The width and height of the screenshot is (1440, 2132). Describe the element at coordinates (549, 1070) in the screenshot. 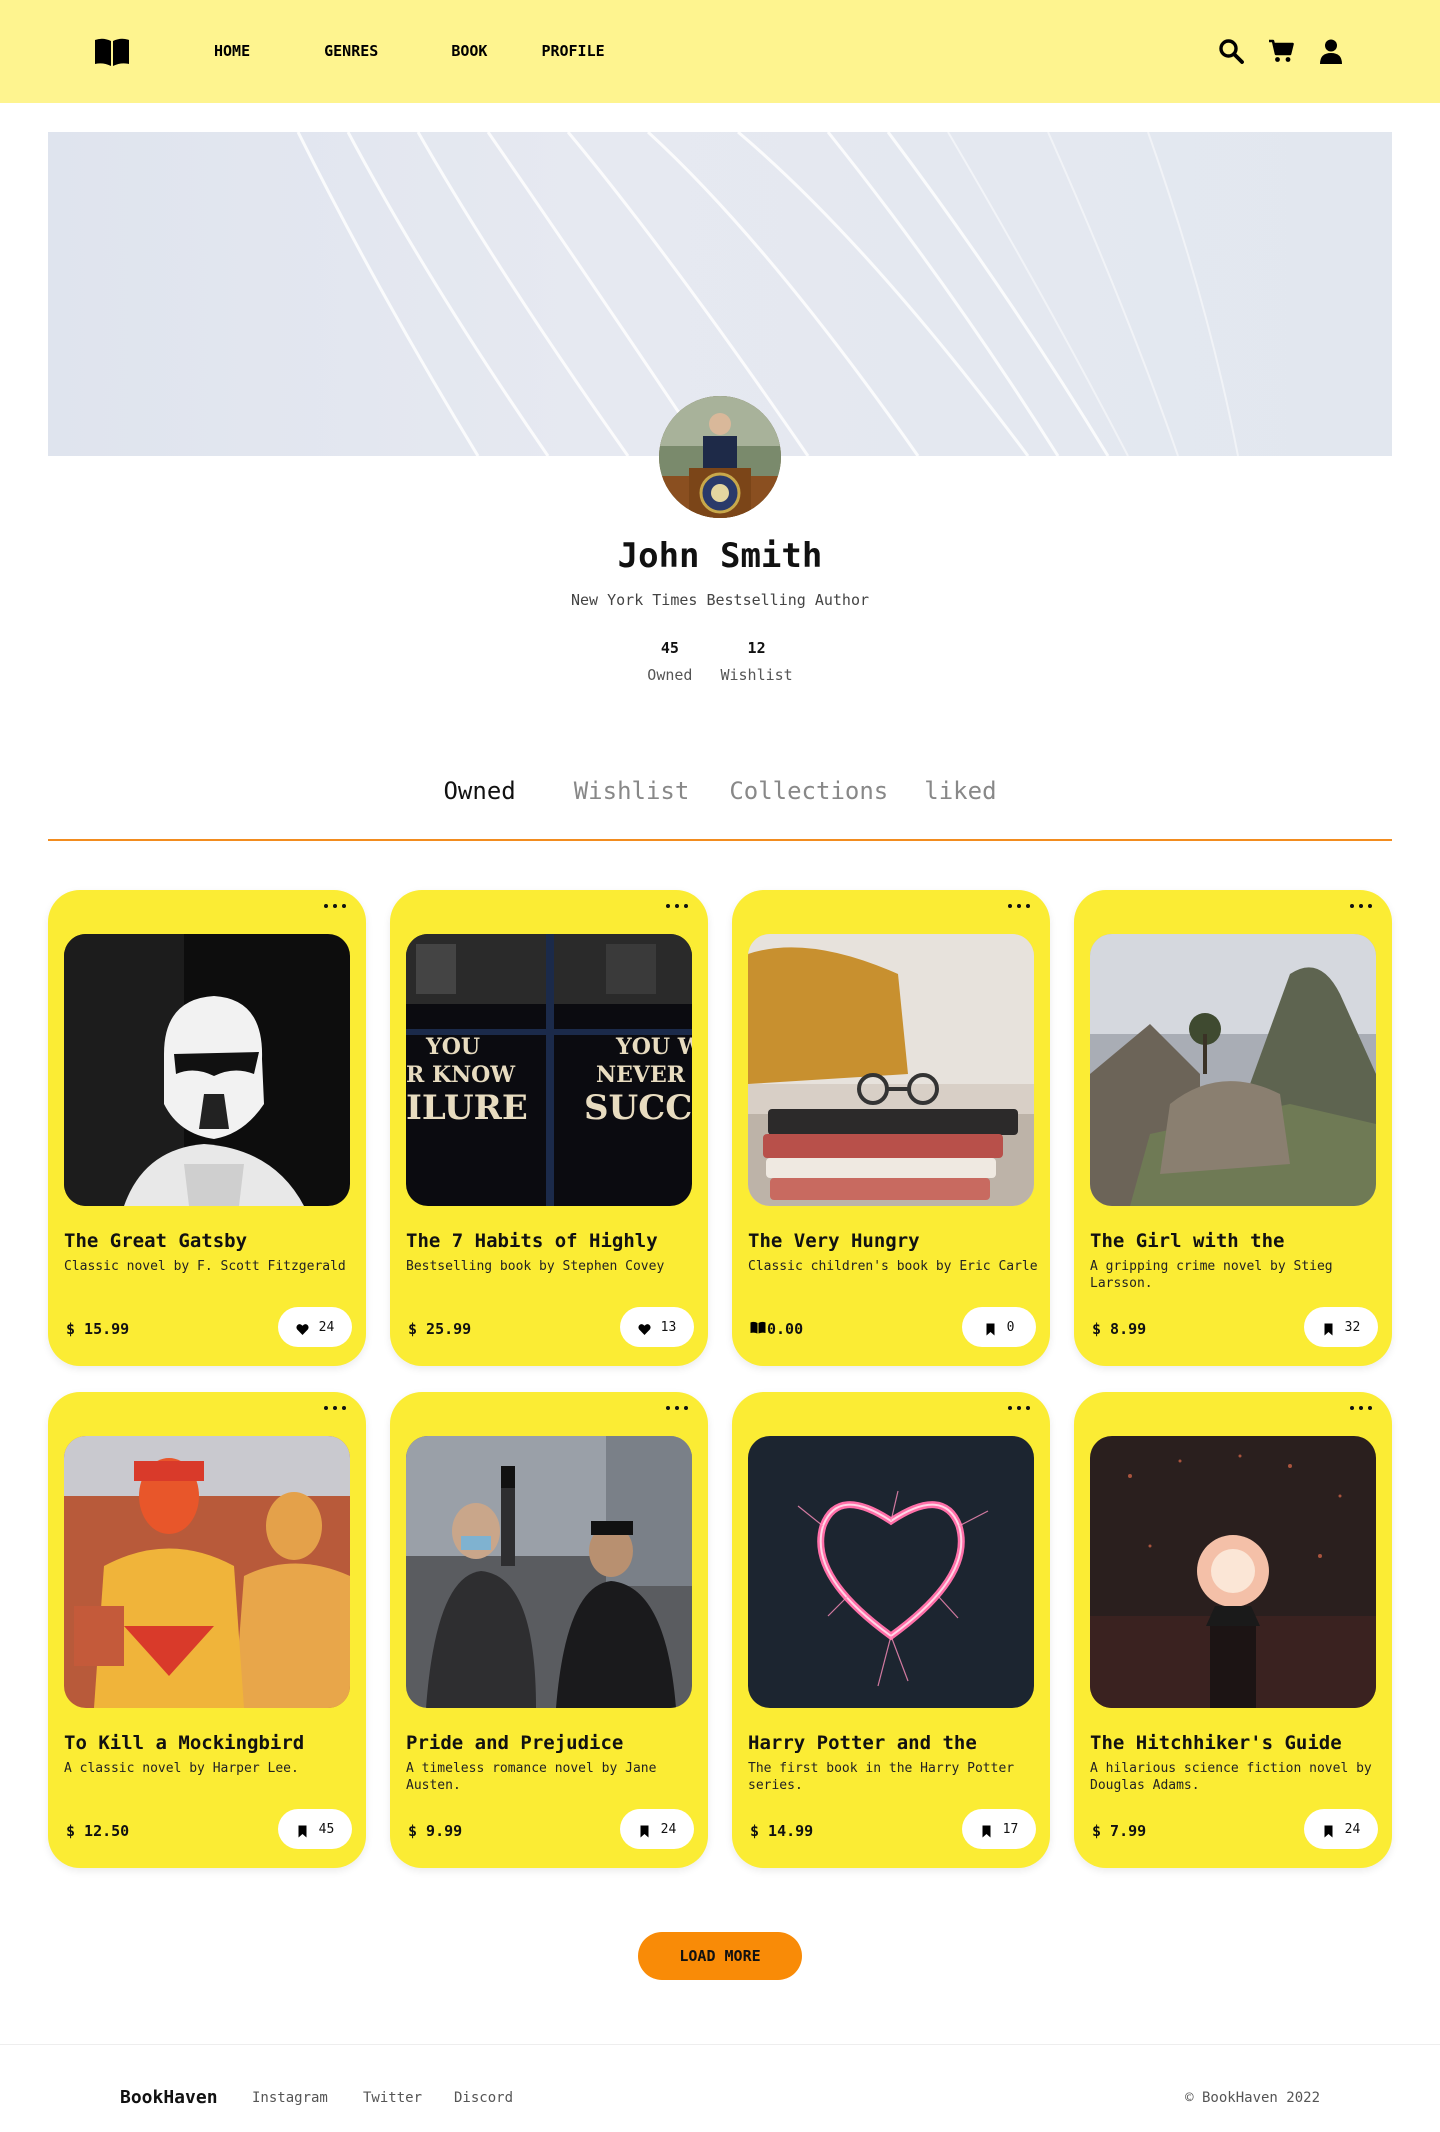

I see `book-cover-image: YOUR KNOWILURE YOU WINEVER KNSUCCE` at that location.